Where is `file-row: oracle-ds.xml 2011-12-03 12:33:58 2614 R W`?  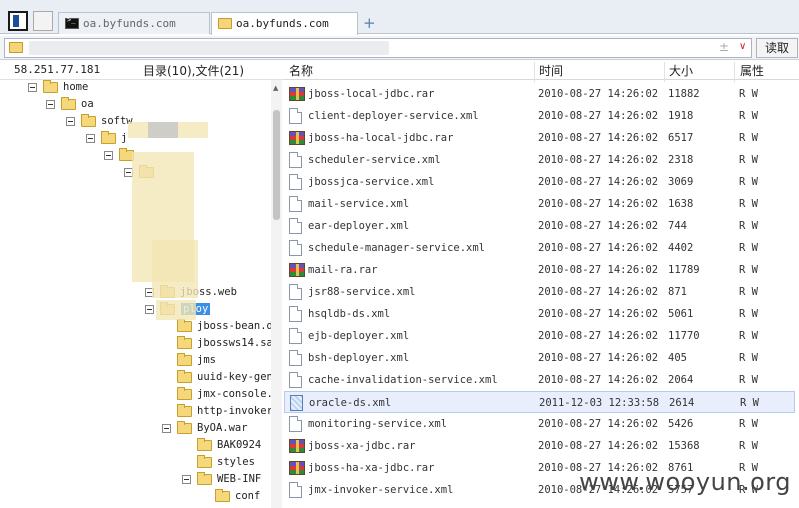
file-row: oracle-ds.xml 2011-12-03 12:33:58 2614 R W is located at coordinates (539, 402).